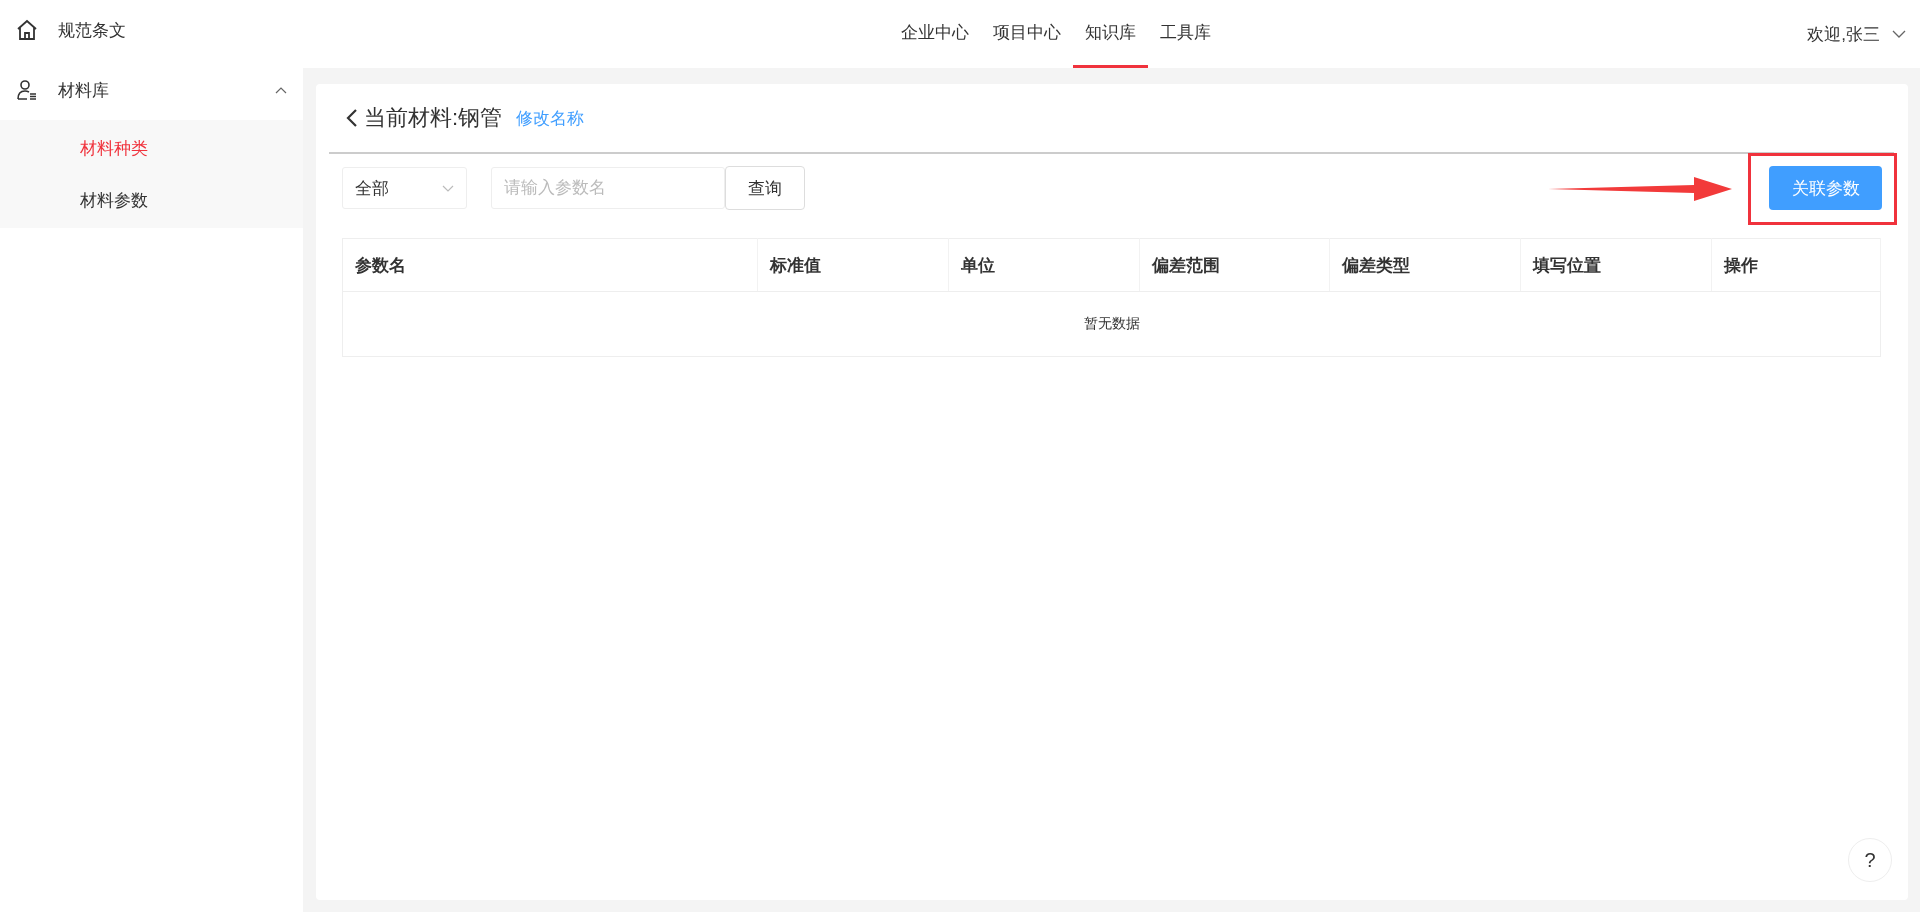 This screenshot has width=1920, height=912. What do you see at coordinates (1110, 34) in the screenshot?
I see `nav-tab: 知识库` at bounding box center [1110, 34].